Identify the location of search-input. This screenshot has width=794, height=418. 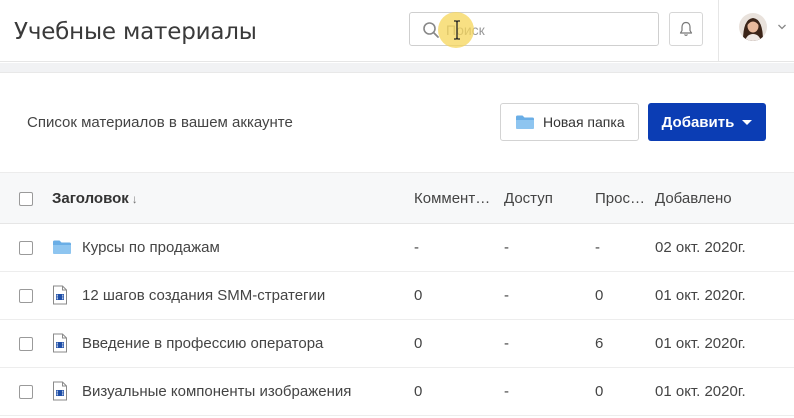
(546, 30).